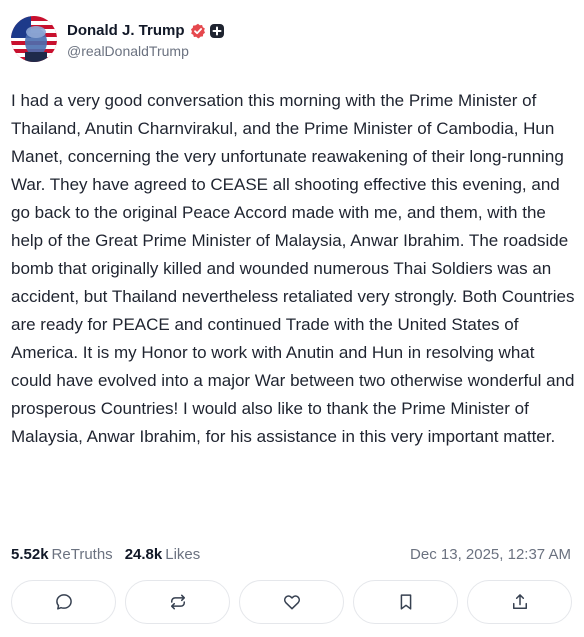 This screenshot has height=637, width=584. I want to click on likes-label: Likes, so click(182, 554).